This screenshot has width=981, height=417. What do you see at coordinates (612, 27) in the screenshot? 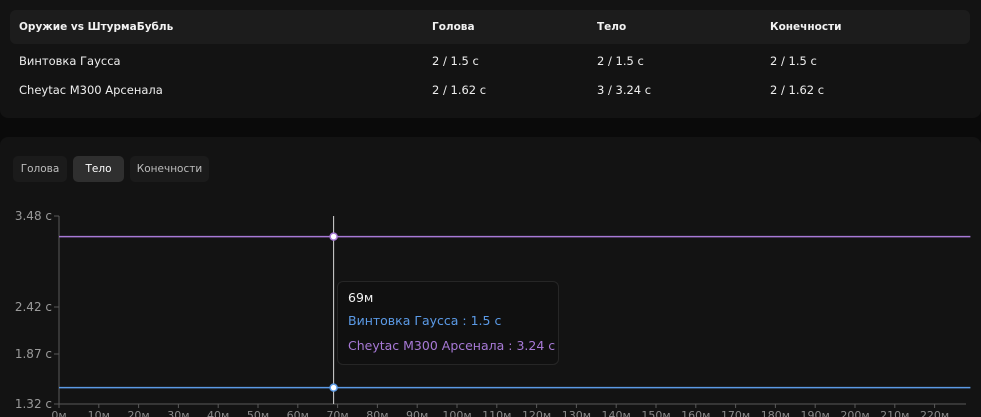
I see `header-body: Тело` at bounding box center [612, 27].